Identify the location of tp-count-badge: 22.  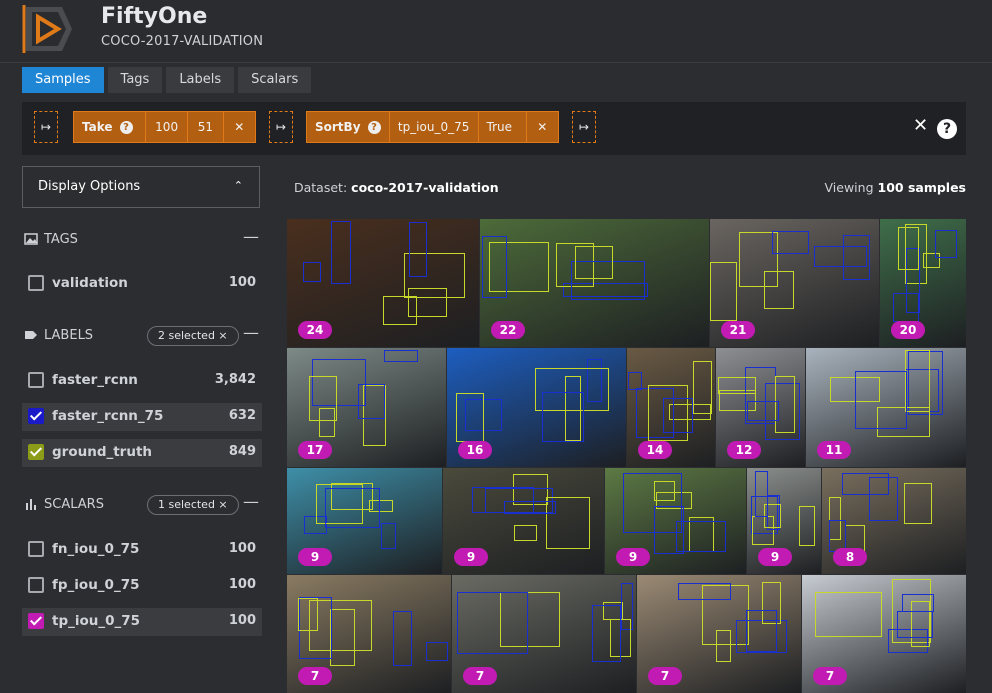
(508, 330).